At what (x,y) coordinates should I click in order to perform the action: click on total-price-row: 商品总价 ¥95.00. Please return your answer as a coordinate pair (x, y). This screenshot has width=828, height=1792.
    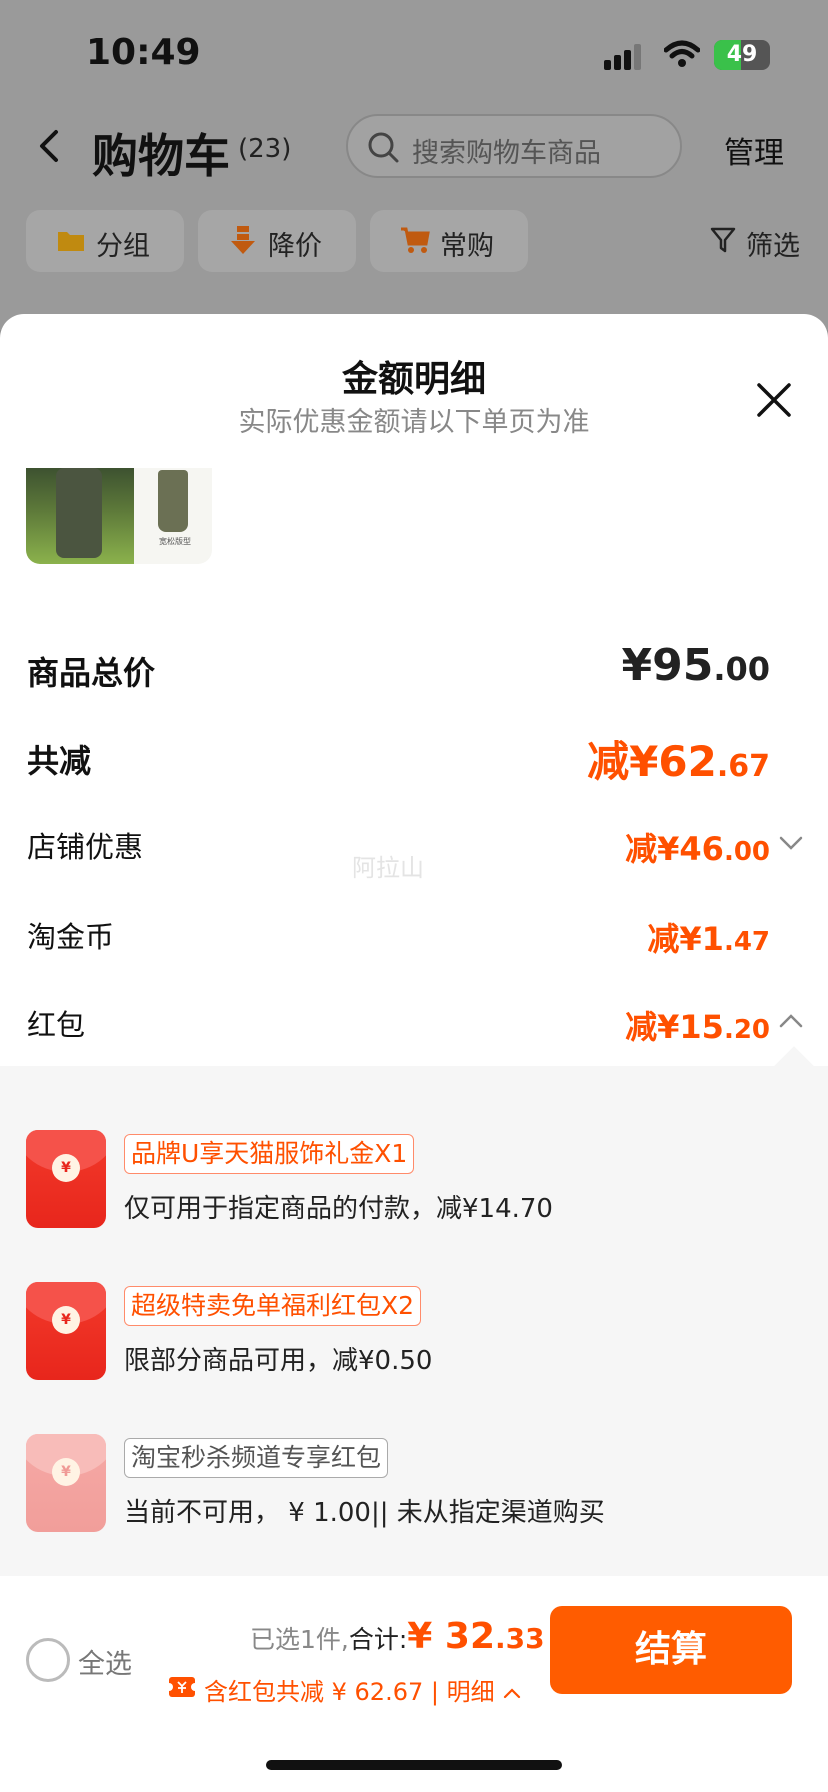
    Looking at the image, I should click on (414, 670).